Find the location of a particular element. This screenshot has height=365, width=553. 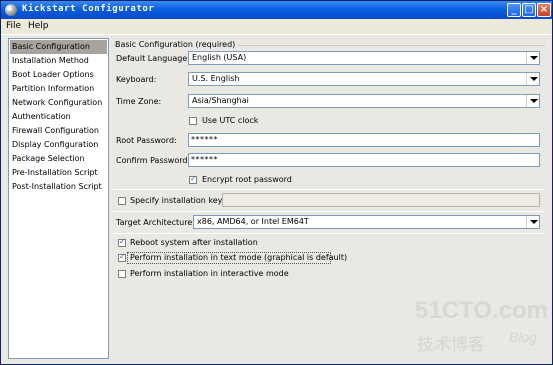

utc-clock-checkbox is located at coordinates (193, 121).